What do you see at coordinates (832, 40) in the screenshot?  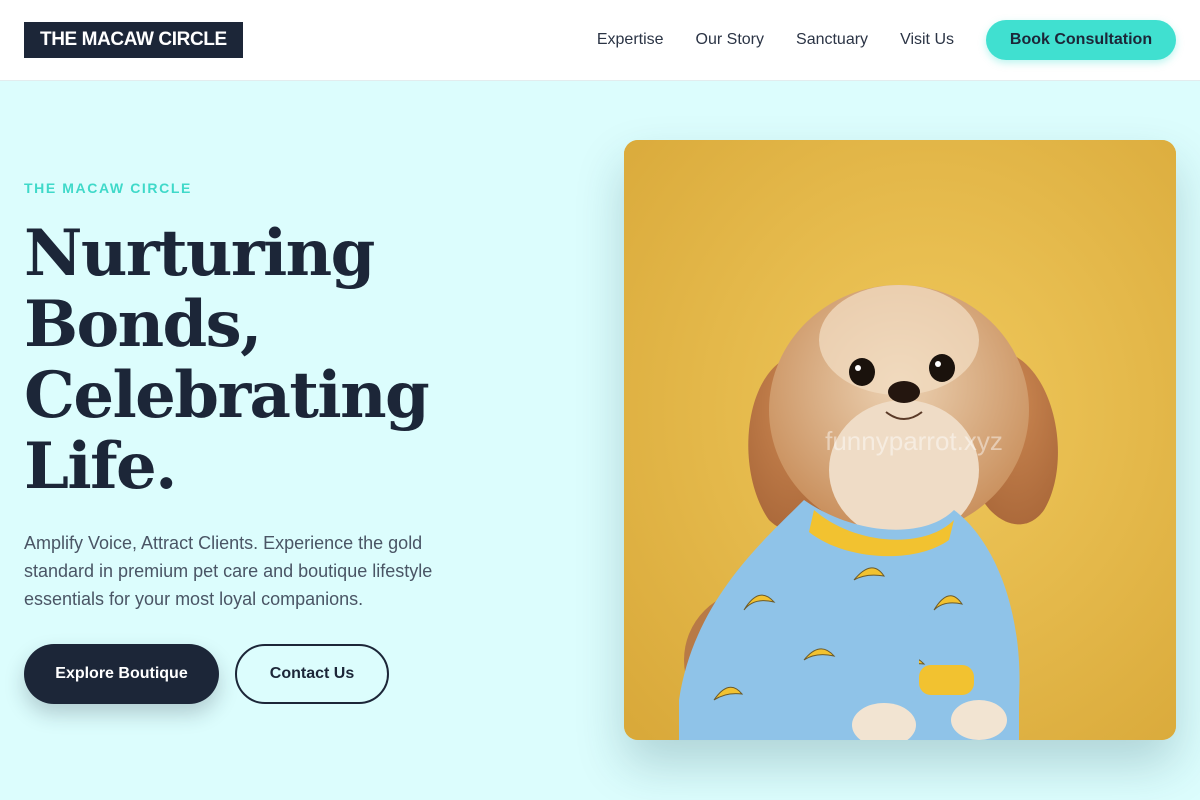 I see `nav-link-sanctuary: Sanctuary` at bounding box center [832, 40].